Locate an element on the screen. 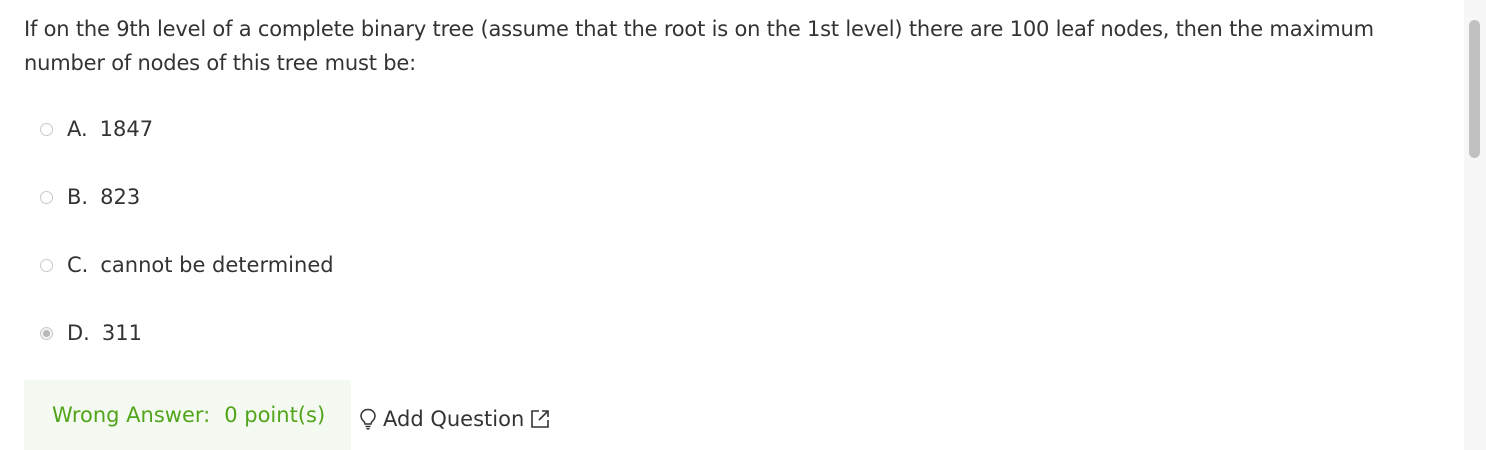 The height and width of the screenshot is (450, 1486). result-row: Wrong Answer: 0 point(s) Add Question is located at coordinates (287, 415).